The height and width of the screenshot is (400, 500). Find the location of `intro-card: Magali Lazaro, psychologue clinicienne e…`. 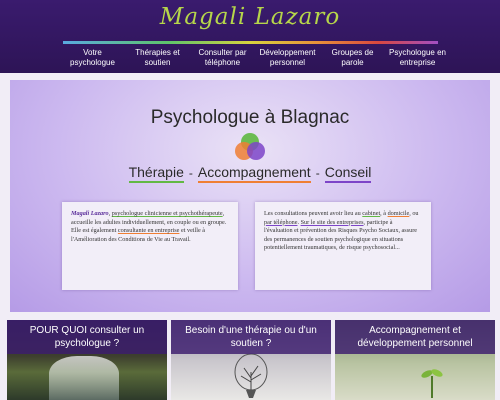

intro-card: Magali Lazaro, psychologue clinicienne e… is located at coordinates (150, 246).